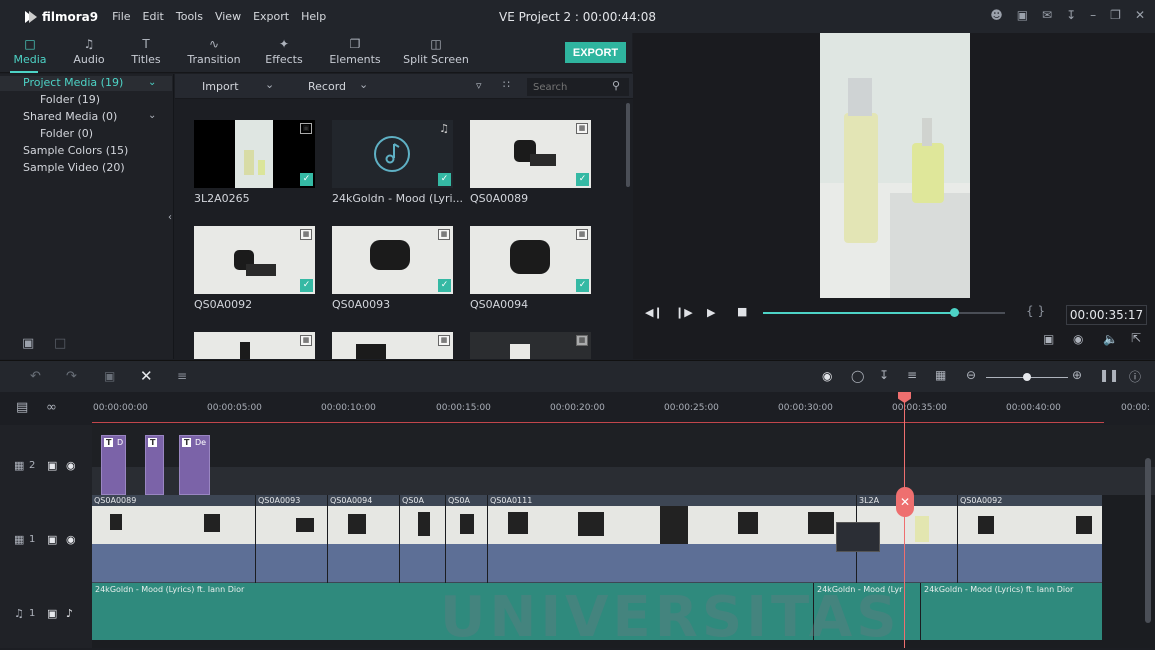 The image size is (1155, 650). I want to click on title-clip: T De, so click(194, 465).